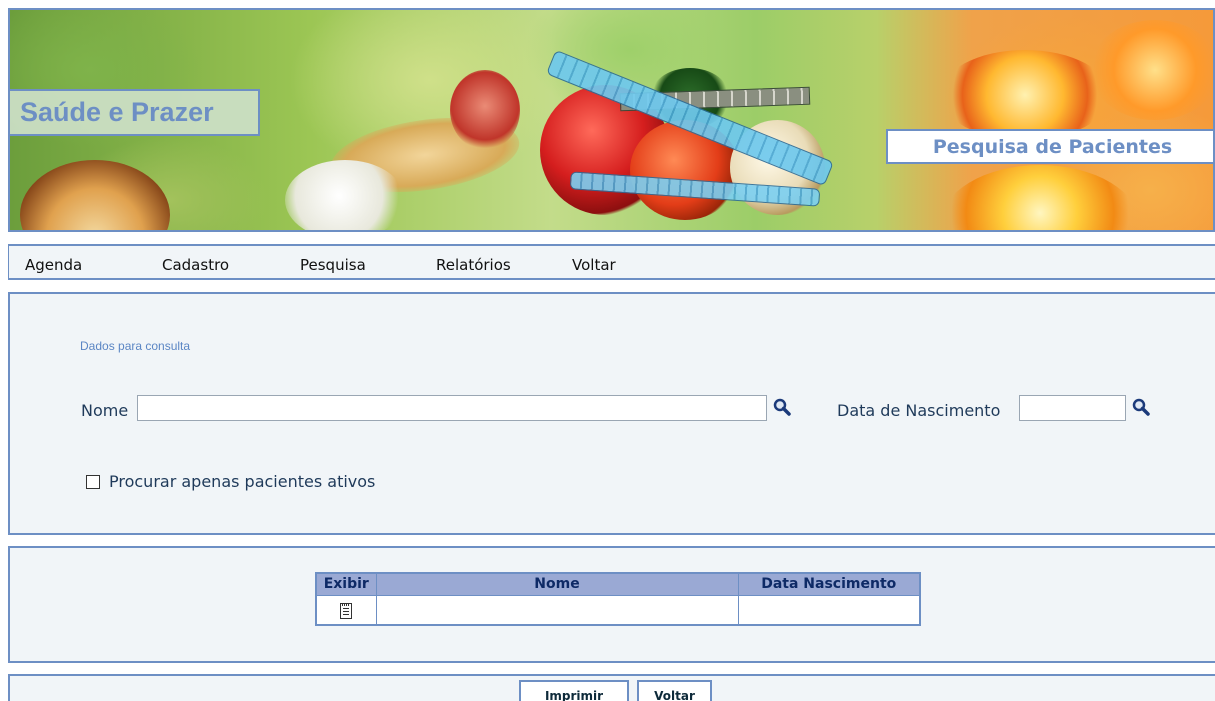 Image resolution: width=1215 pixels, height=701 pixels. Describe the element at coordinates (93, 481) in the screenshot. I see `active-only-checkbox` at that location.